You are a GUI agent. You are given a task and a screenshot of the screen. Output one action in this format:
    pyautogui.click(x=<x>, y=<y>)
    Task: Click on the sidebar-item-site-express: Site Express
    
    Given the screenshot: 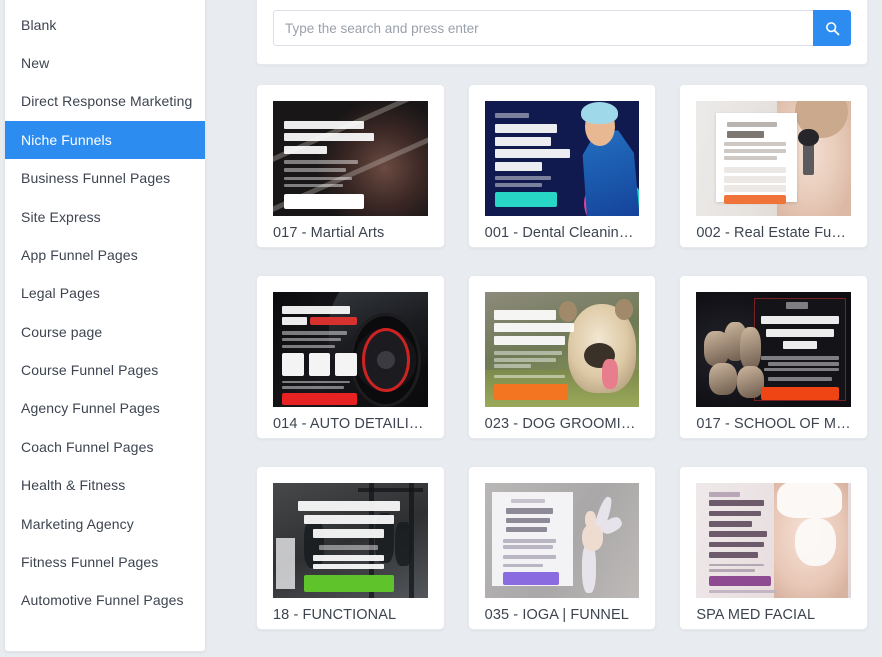 What is the action you would take?
    pyautogui.click(x=105, y=216)
    